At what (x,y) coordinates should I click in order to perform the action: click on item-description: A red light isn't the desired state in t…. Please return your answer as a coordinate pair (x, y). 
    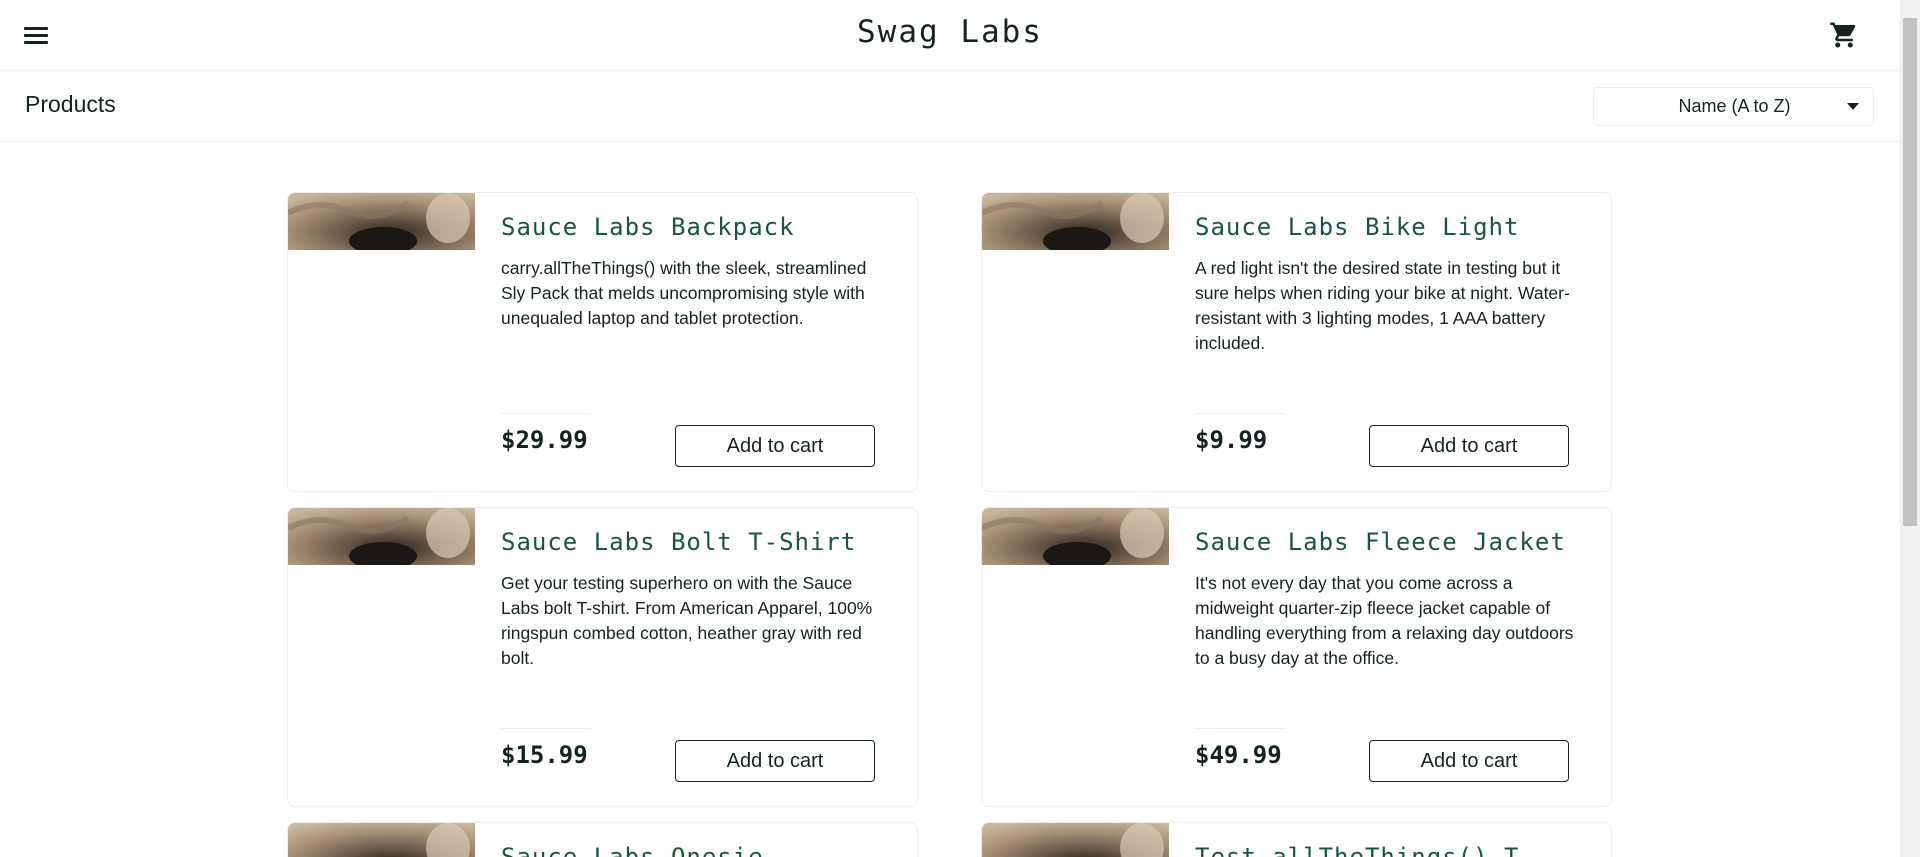
    Looking at the image, I should click on (1382, 305).